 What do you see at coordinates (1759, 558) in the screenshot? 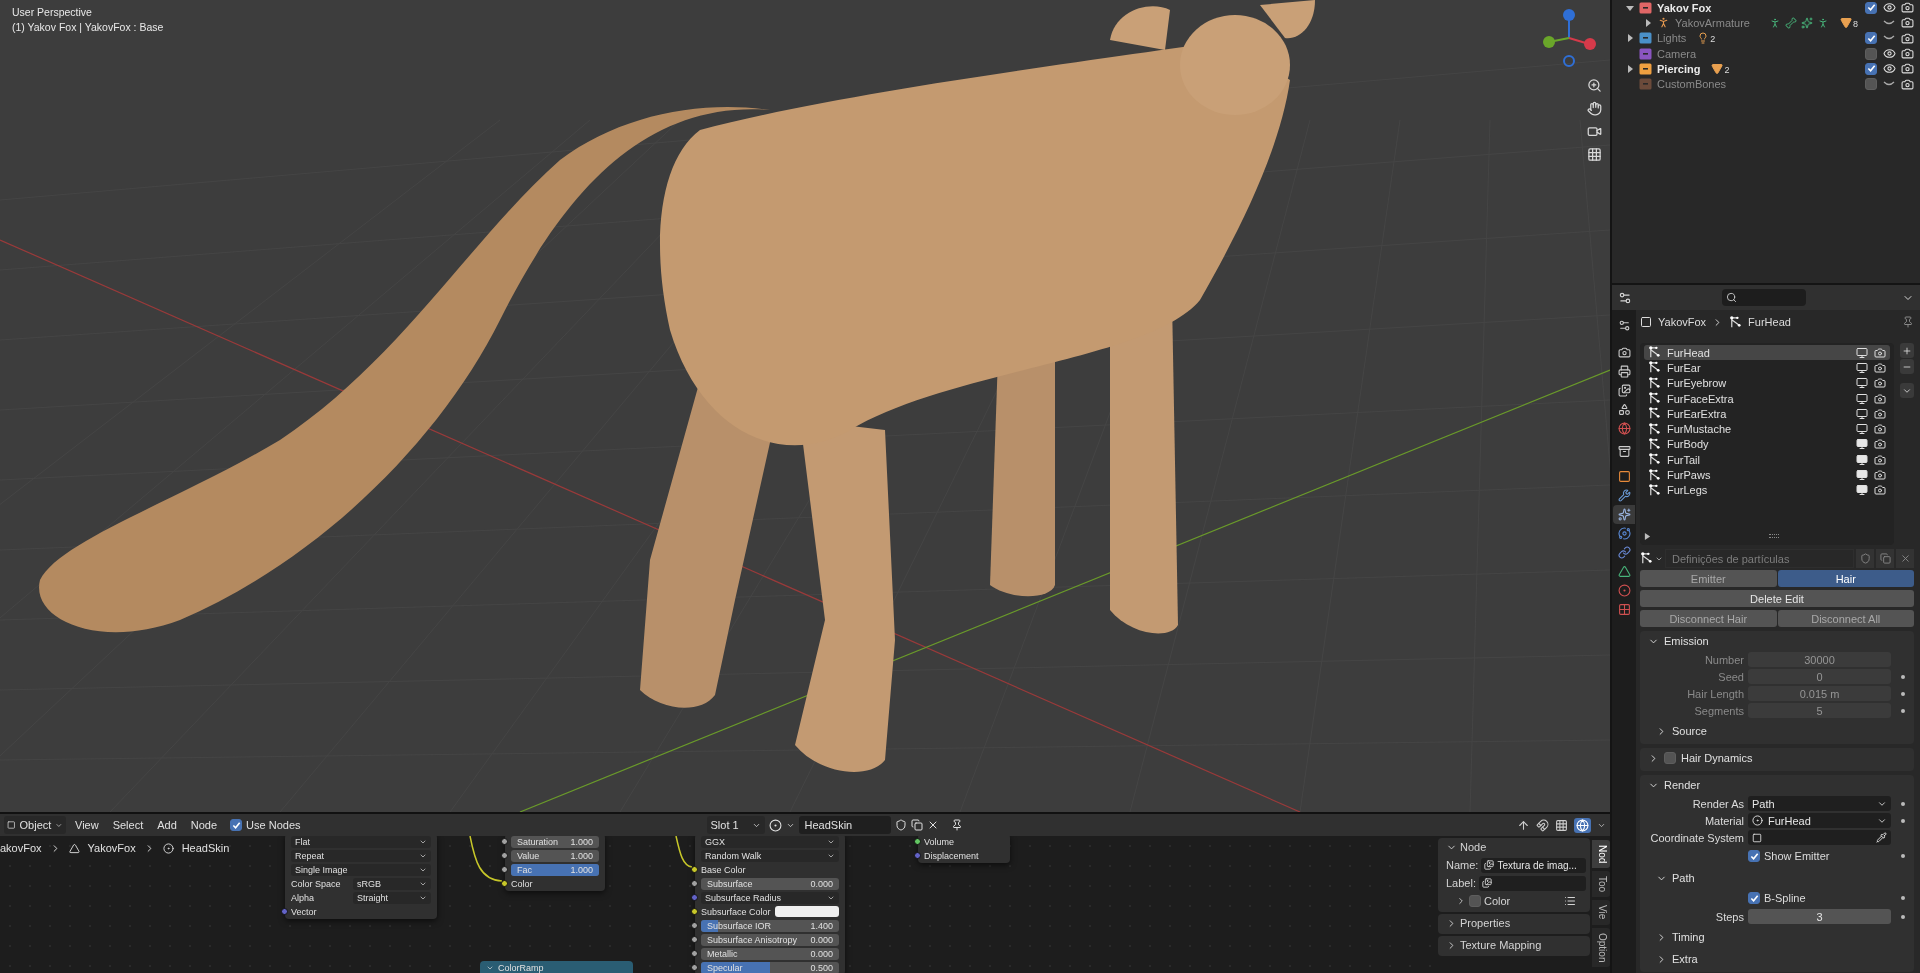
I see `particle-settings-field: Definições de partículas` at bounding box center [1759, 558].